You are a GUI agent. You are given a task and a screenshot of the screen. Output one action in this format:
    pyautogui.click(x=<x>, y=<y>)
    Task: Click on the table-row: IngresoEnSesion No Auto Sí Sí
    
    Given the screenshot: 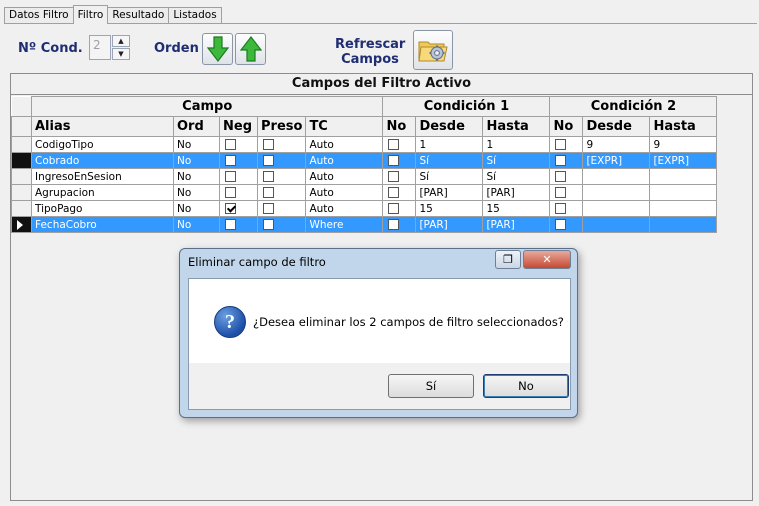 What is the action you would take?
    pyautogui.click(x=364, y=176)
    